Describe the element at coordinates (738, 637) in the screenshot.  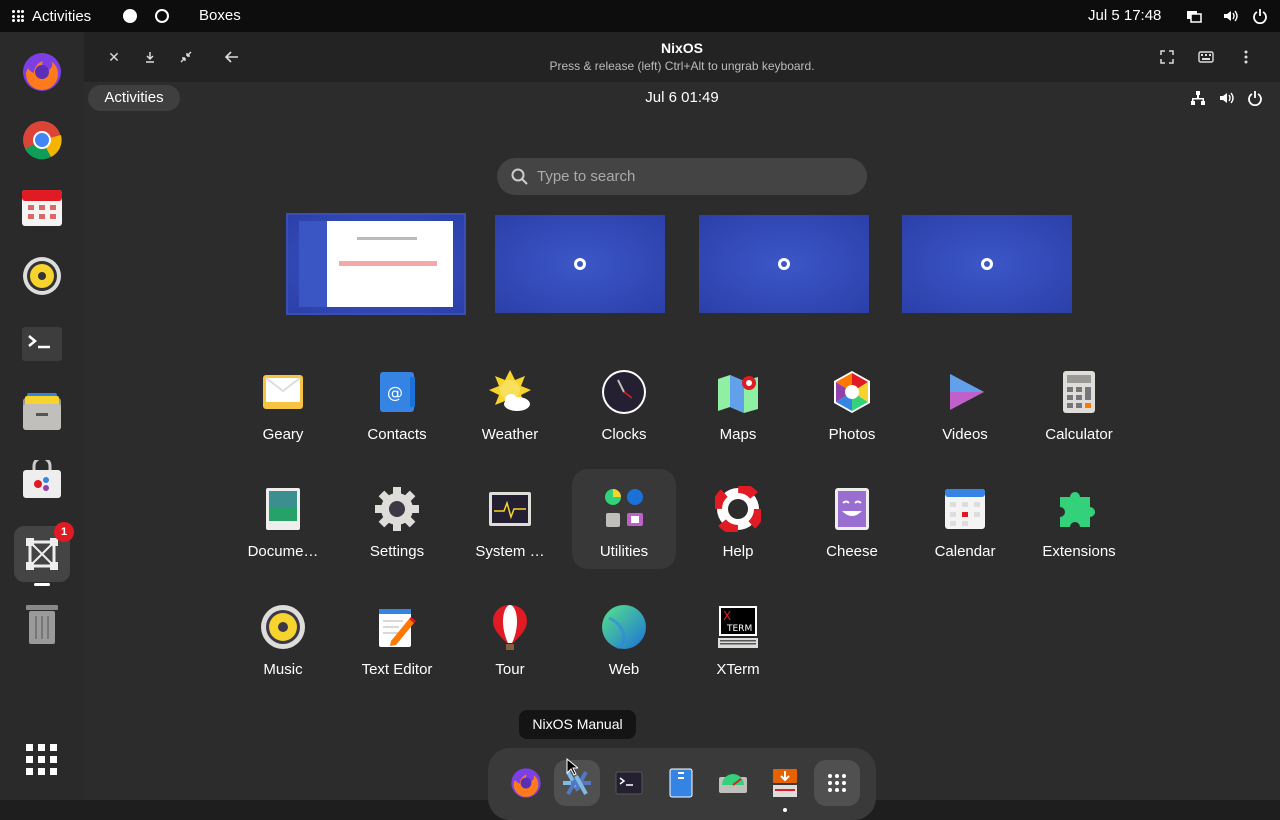
I see `app-xterm: X TERM XTerm` at that location.